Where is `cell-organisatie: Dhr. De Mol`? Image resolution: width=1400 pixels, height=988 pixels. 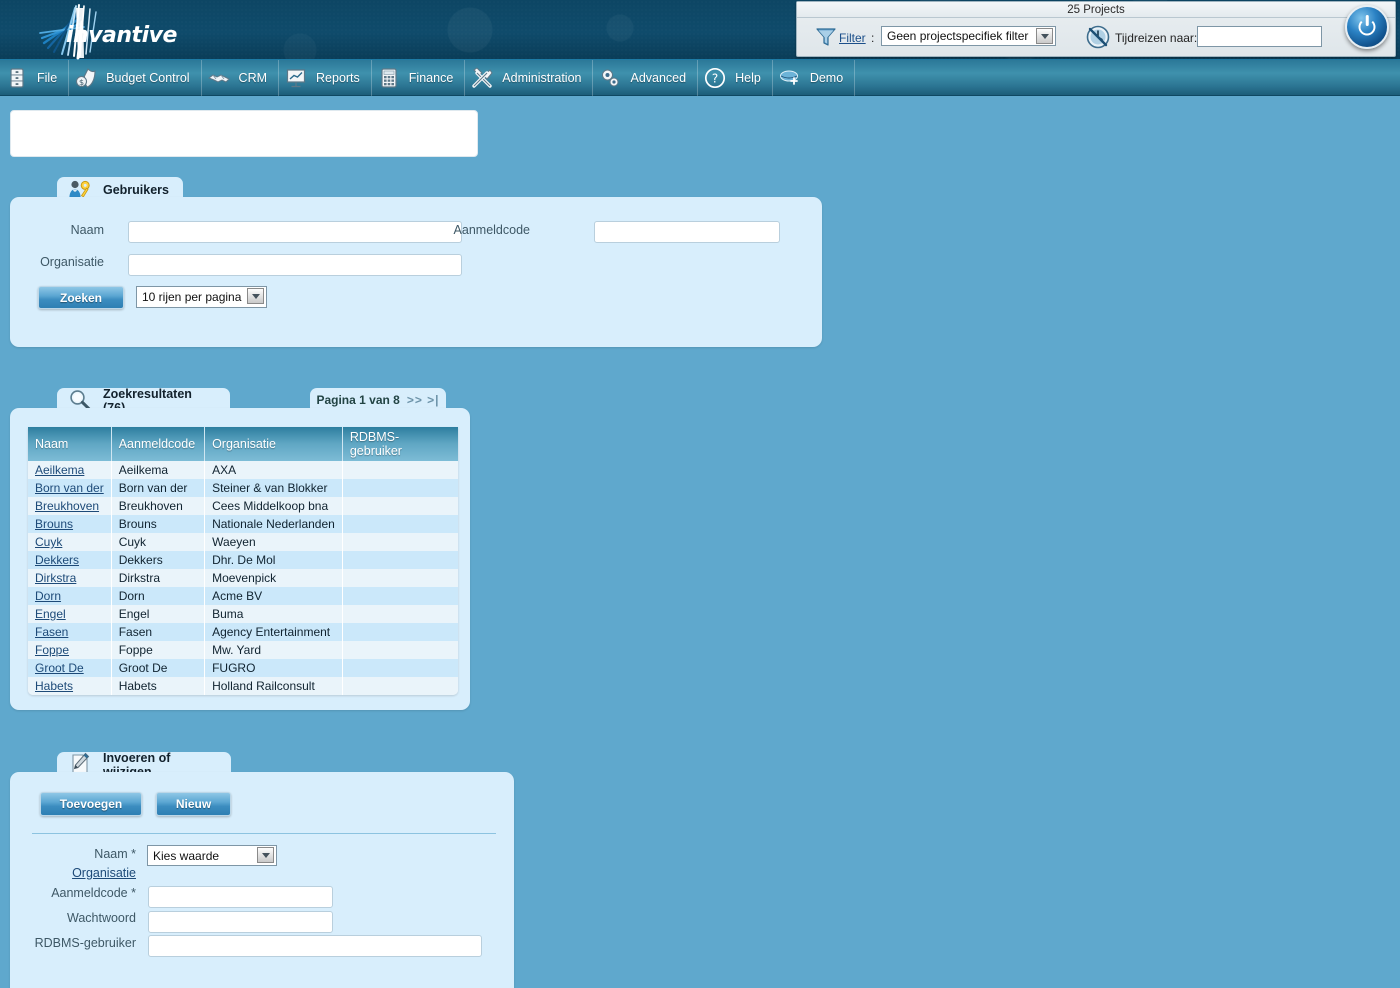 cell-organisatie: Dhr. De Mol is located at coordinates (273, 560).